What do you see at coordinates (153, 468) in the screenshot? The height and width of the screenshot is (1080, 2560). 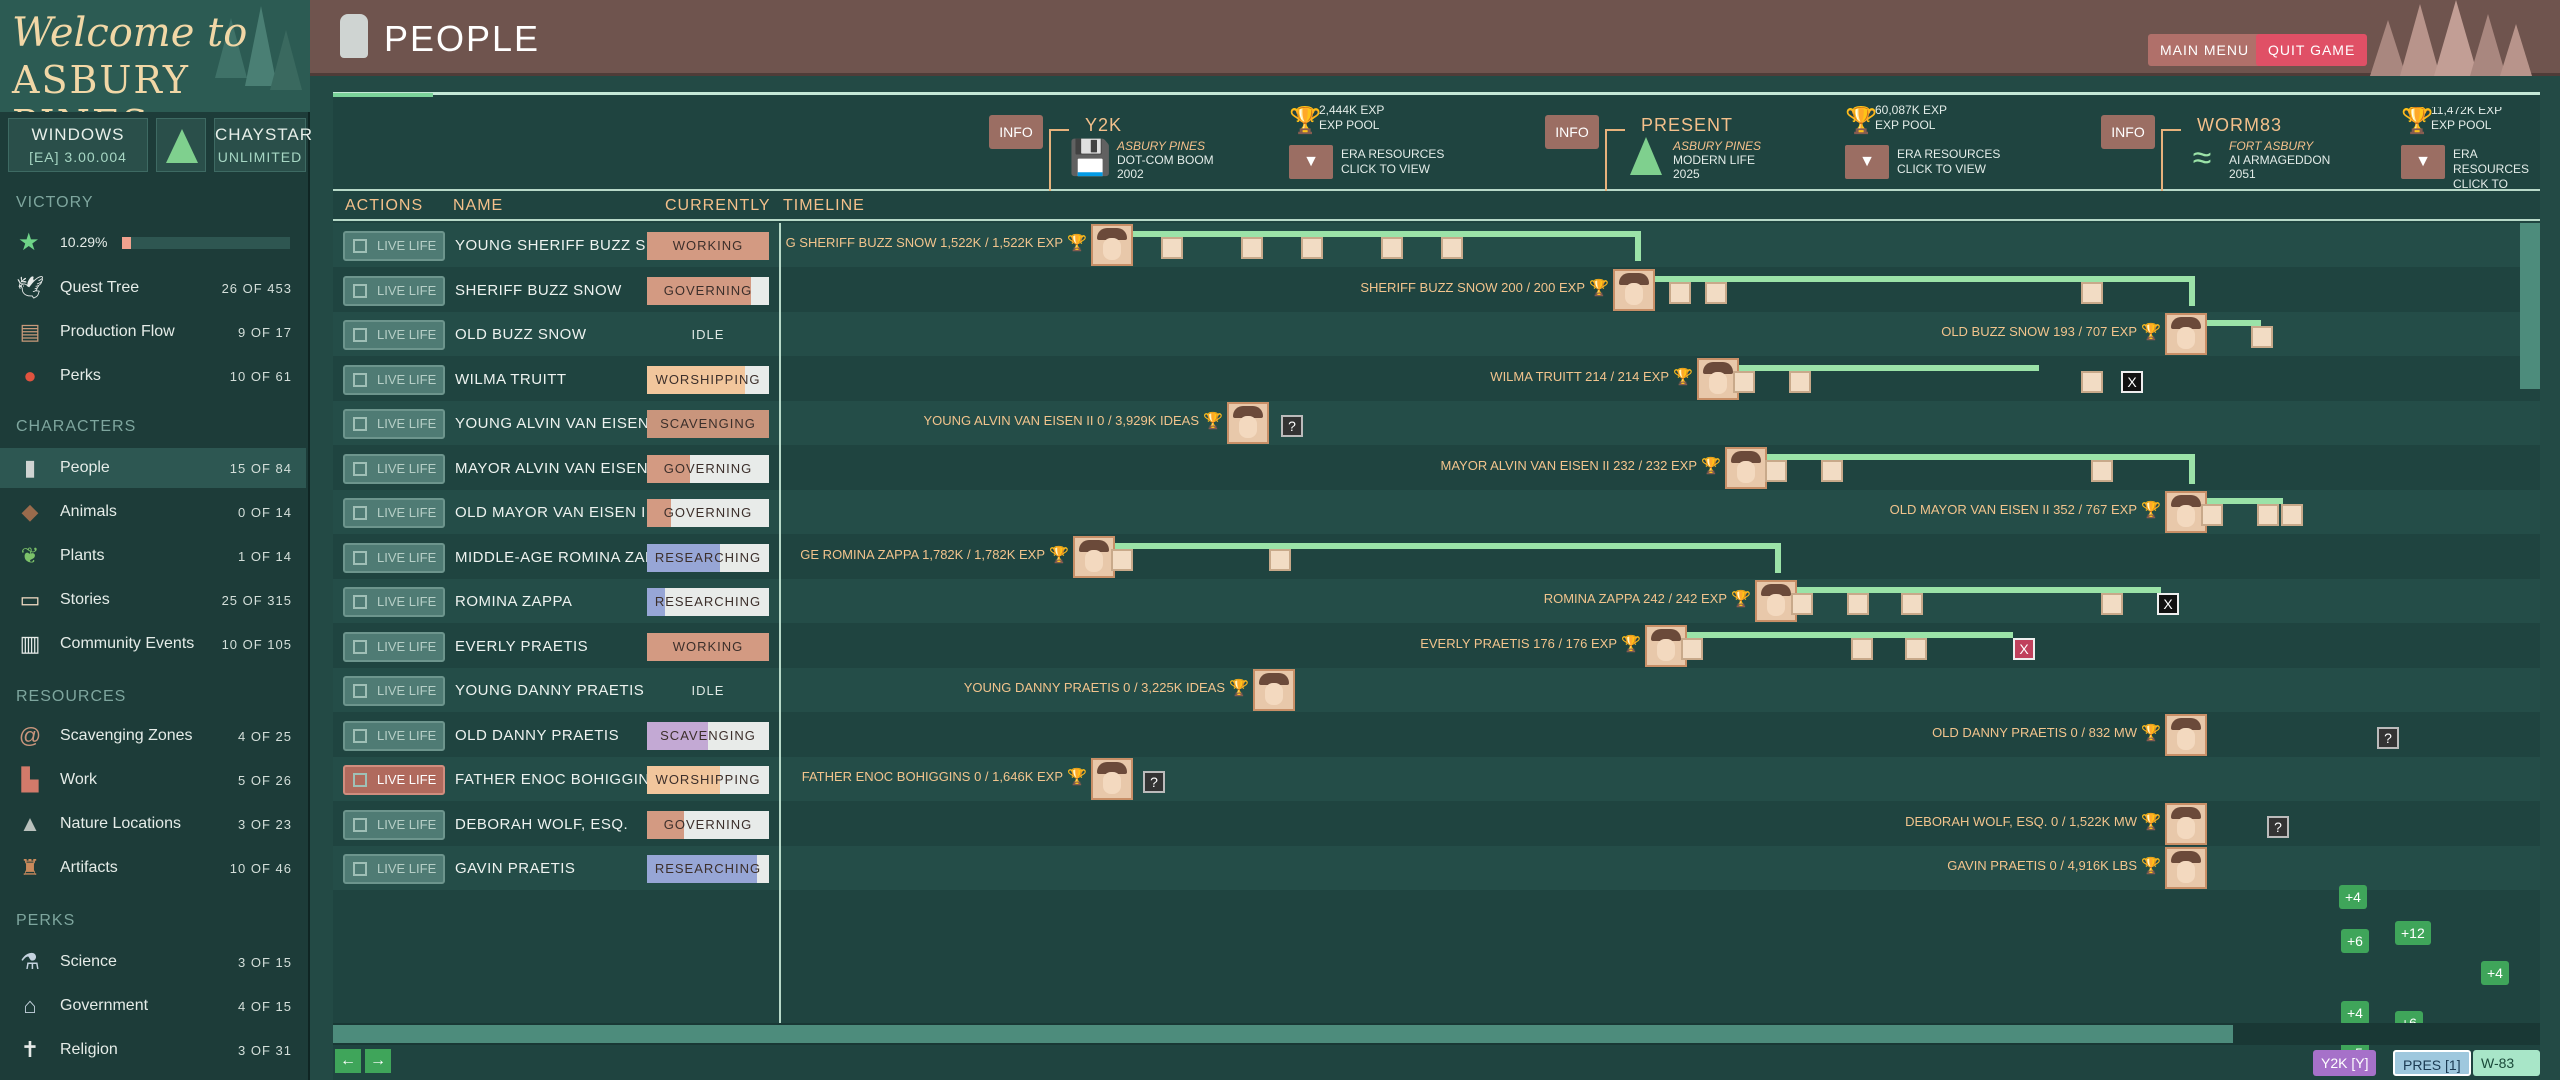 I see `sidebar-item-people: ▮ People 15 OF 84` at bounding box center [153, 468].